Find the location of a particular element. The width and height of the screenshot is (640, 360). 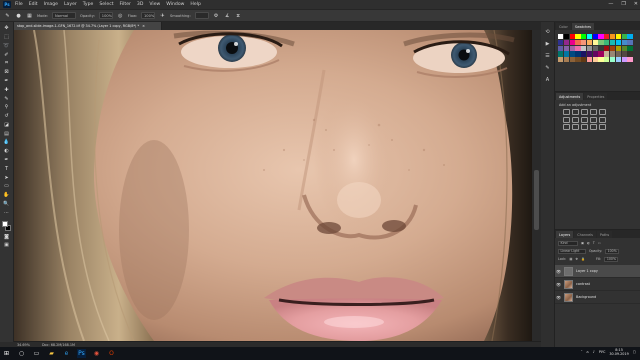

chrome-icon: ◉ is located at coordinates (96, 353).